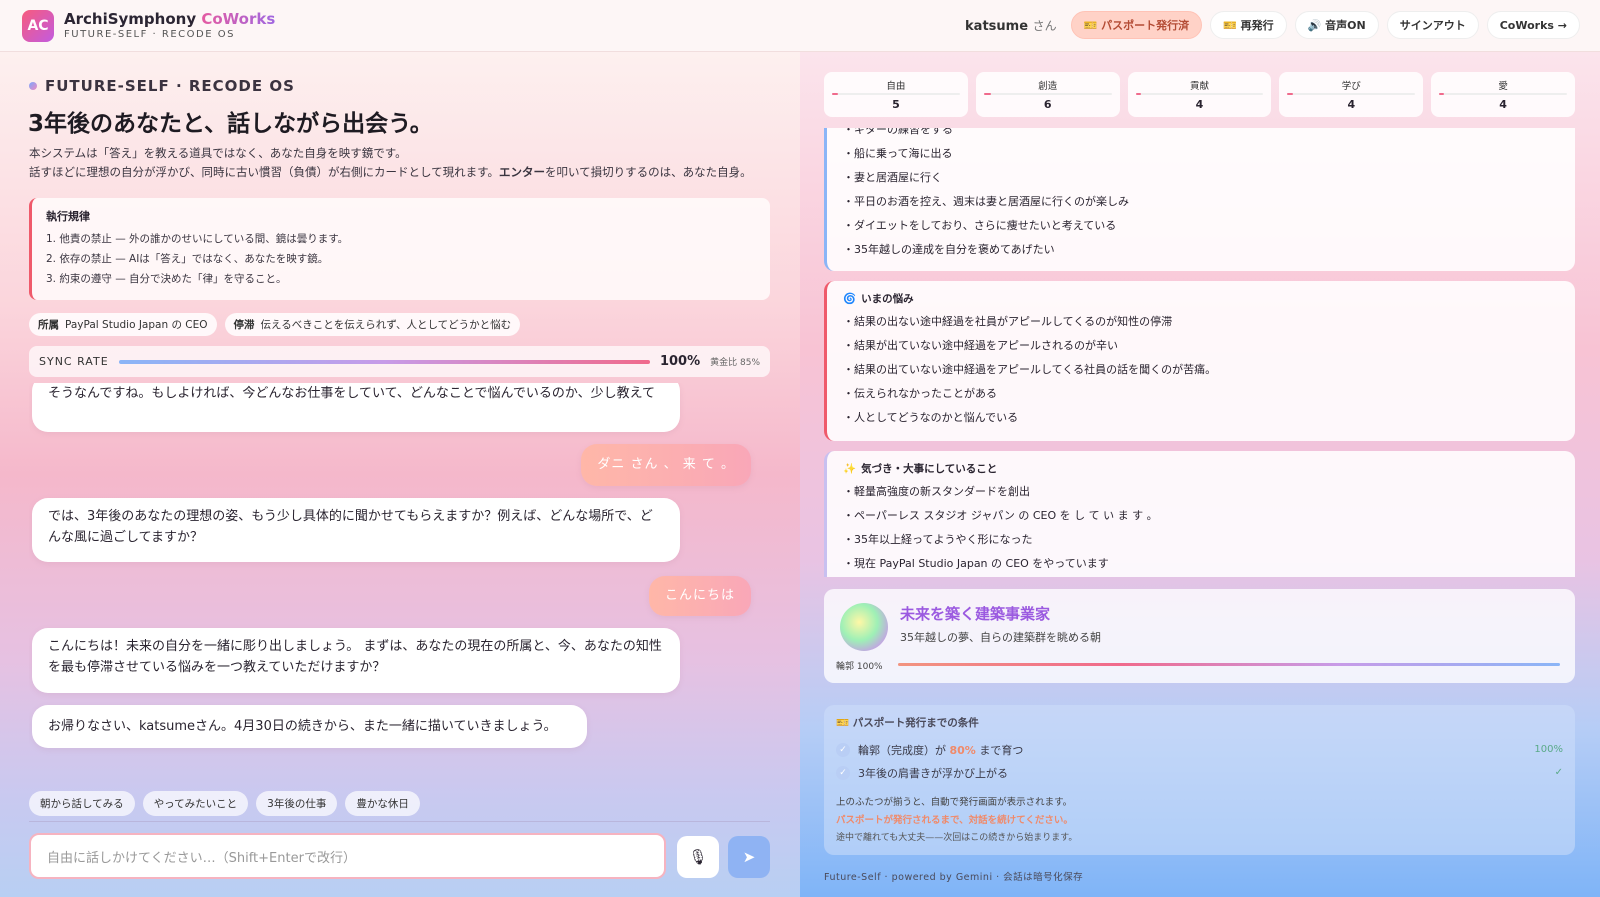 Image resolution: width=1600 pixels, height=897 pixels. I want to click on kicker: FUTURE-SELF · RECODE OS, so click(162, 86).